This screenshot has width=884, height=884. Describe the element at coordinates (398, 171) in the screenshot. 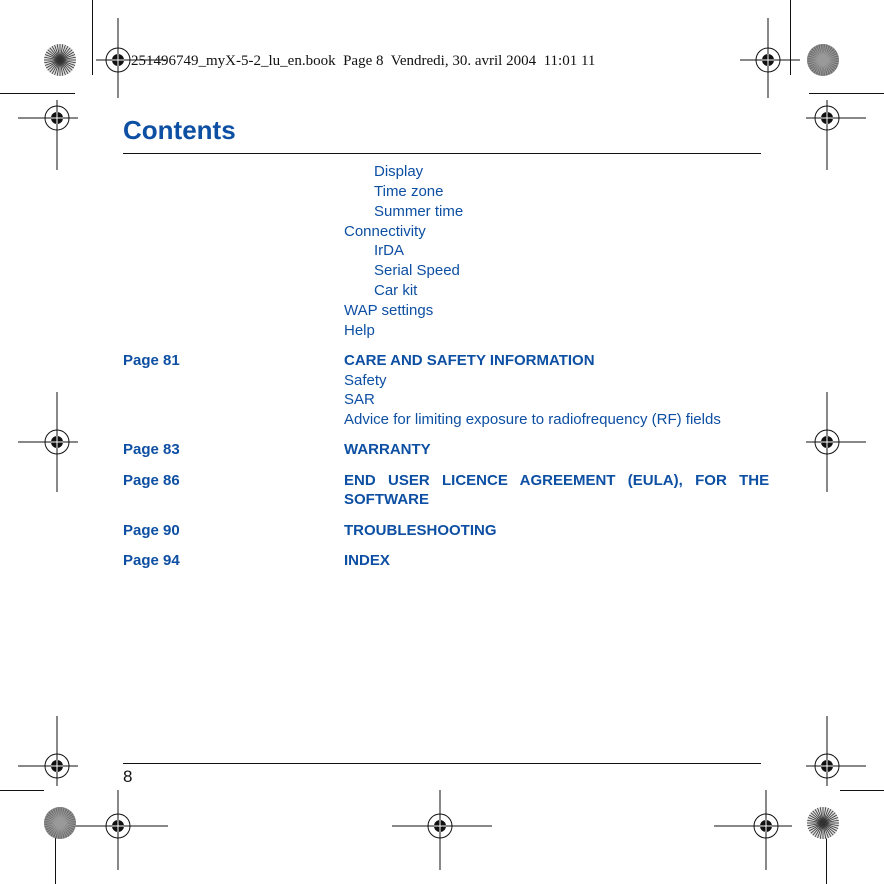

I see `toc-entry: Display` at that location.